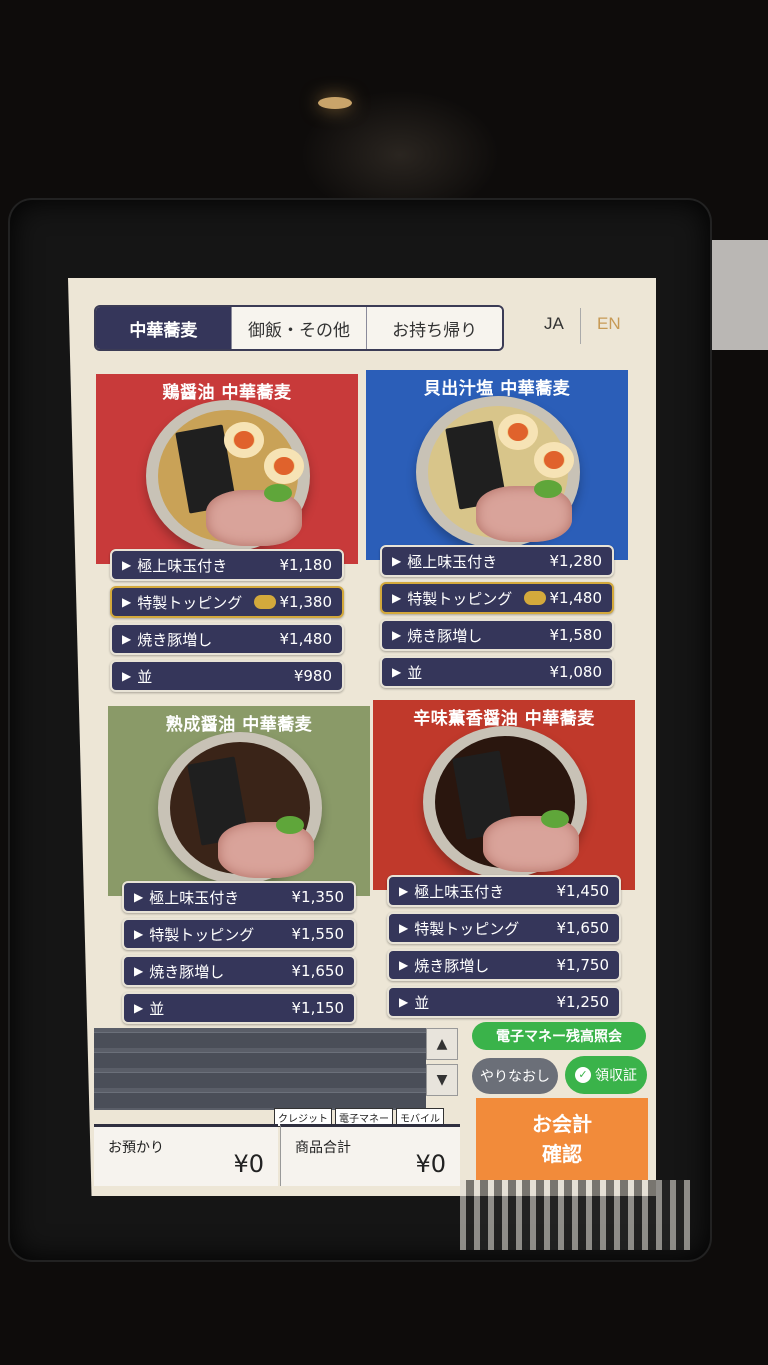  I want to click on receipt-button: ✓ 領収証, so click(606, 1075).